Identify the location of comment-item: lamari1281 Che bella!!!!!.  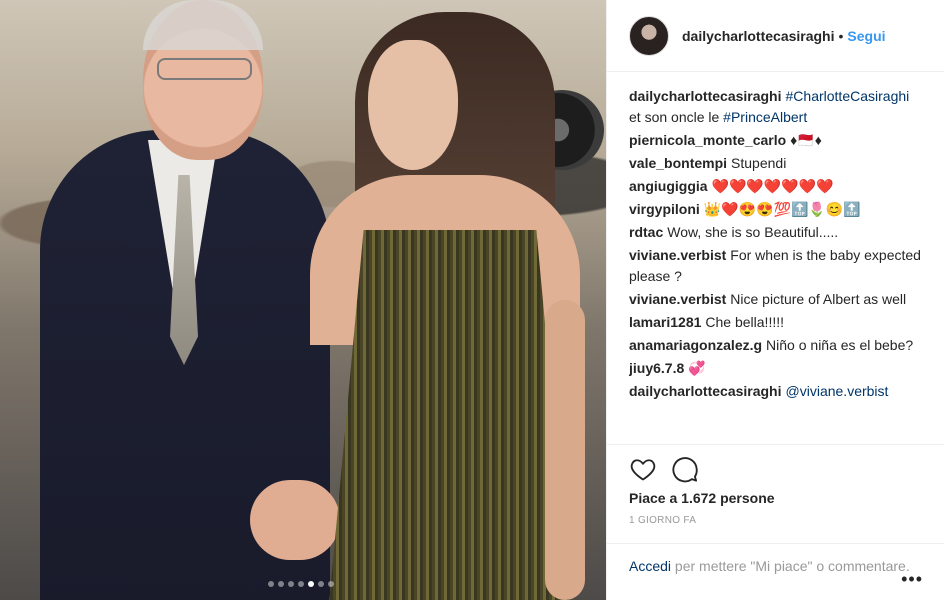
(775, 322).